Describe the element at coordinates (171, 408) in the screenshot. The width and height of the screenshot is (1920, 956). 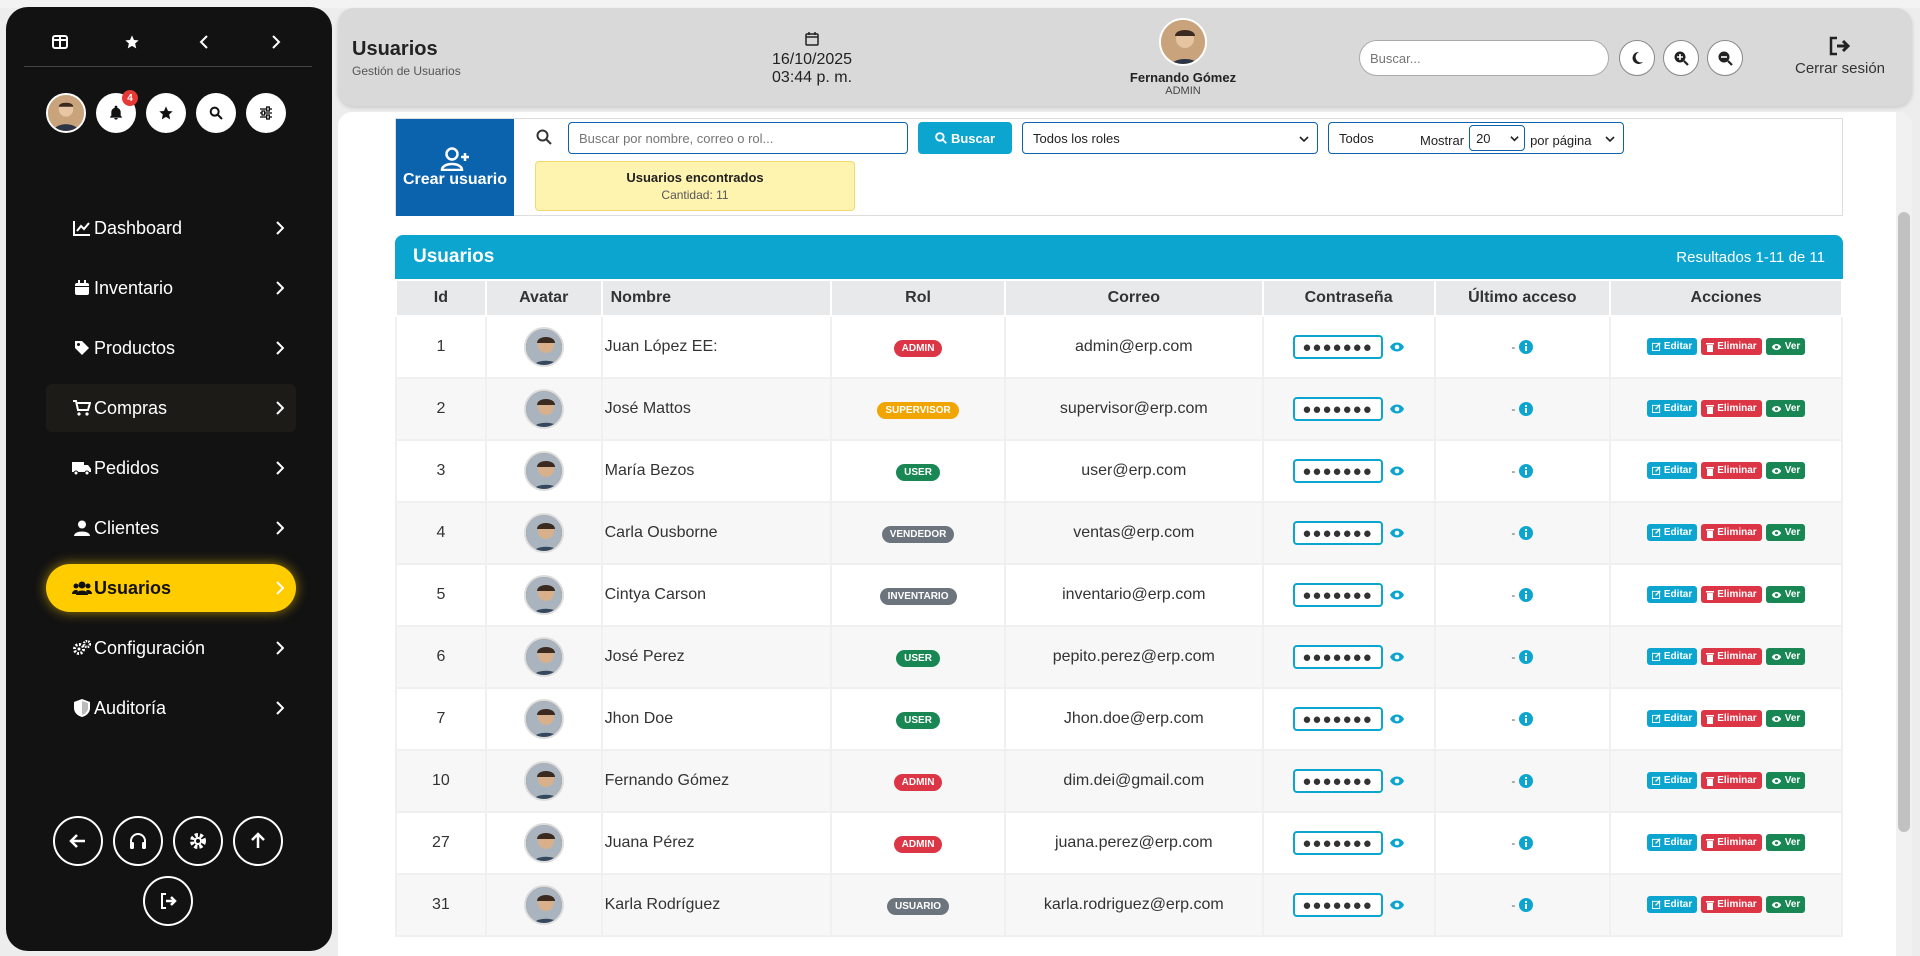
I see `sidebar-item-compras: Compras` at that location.